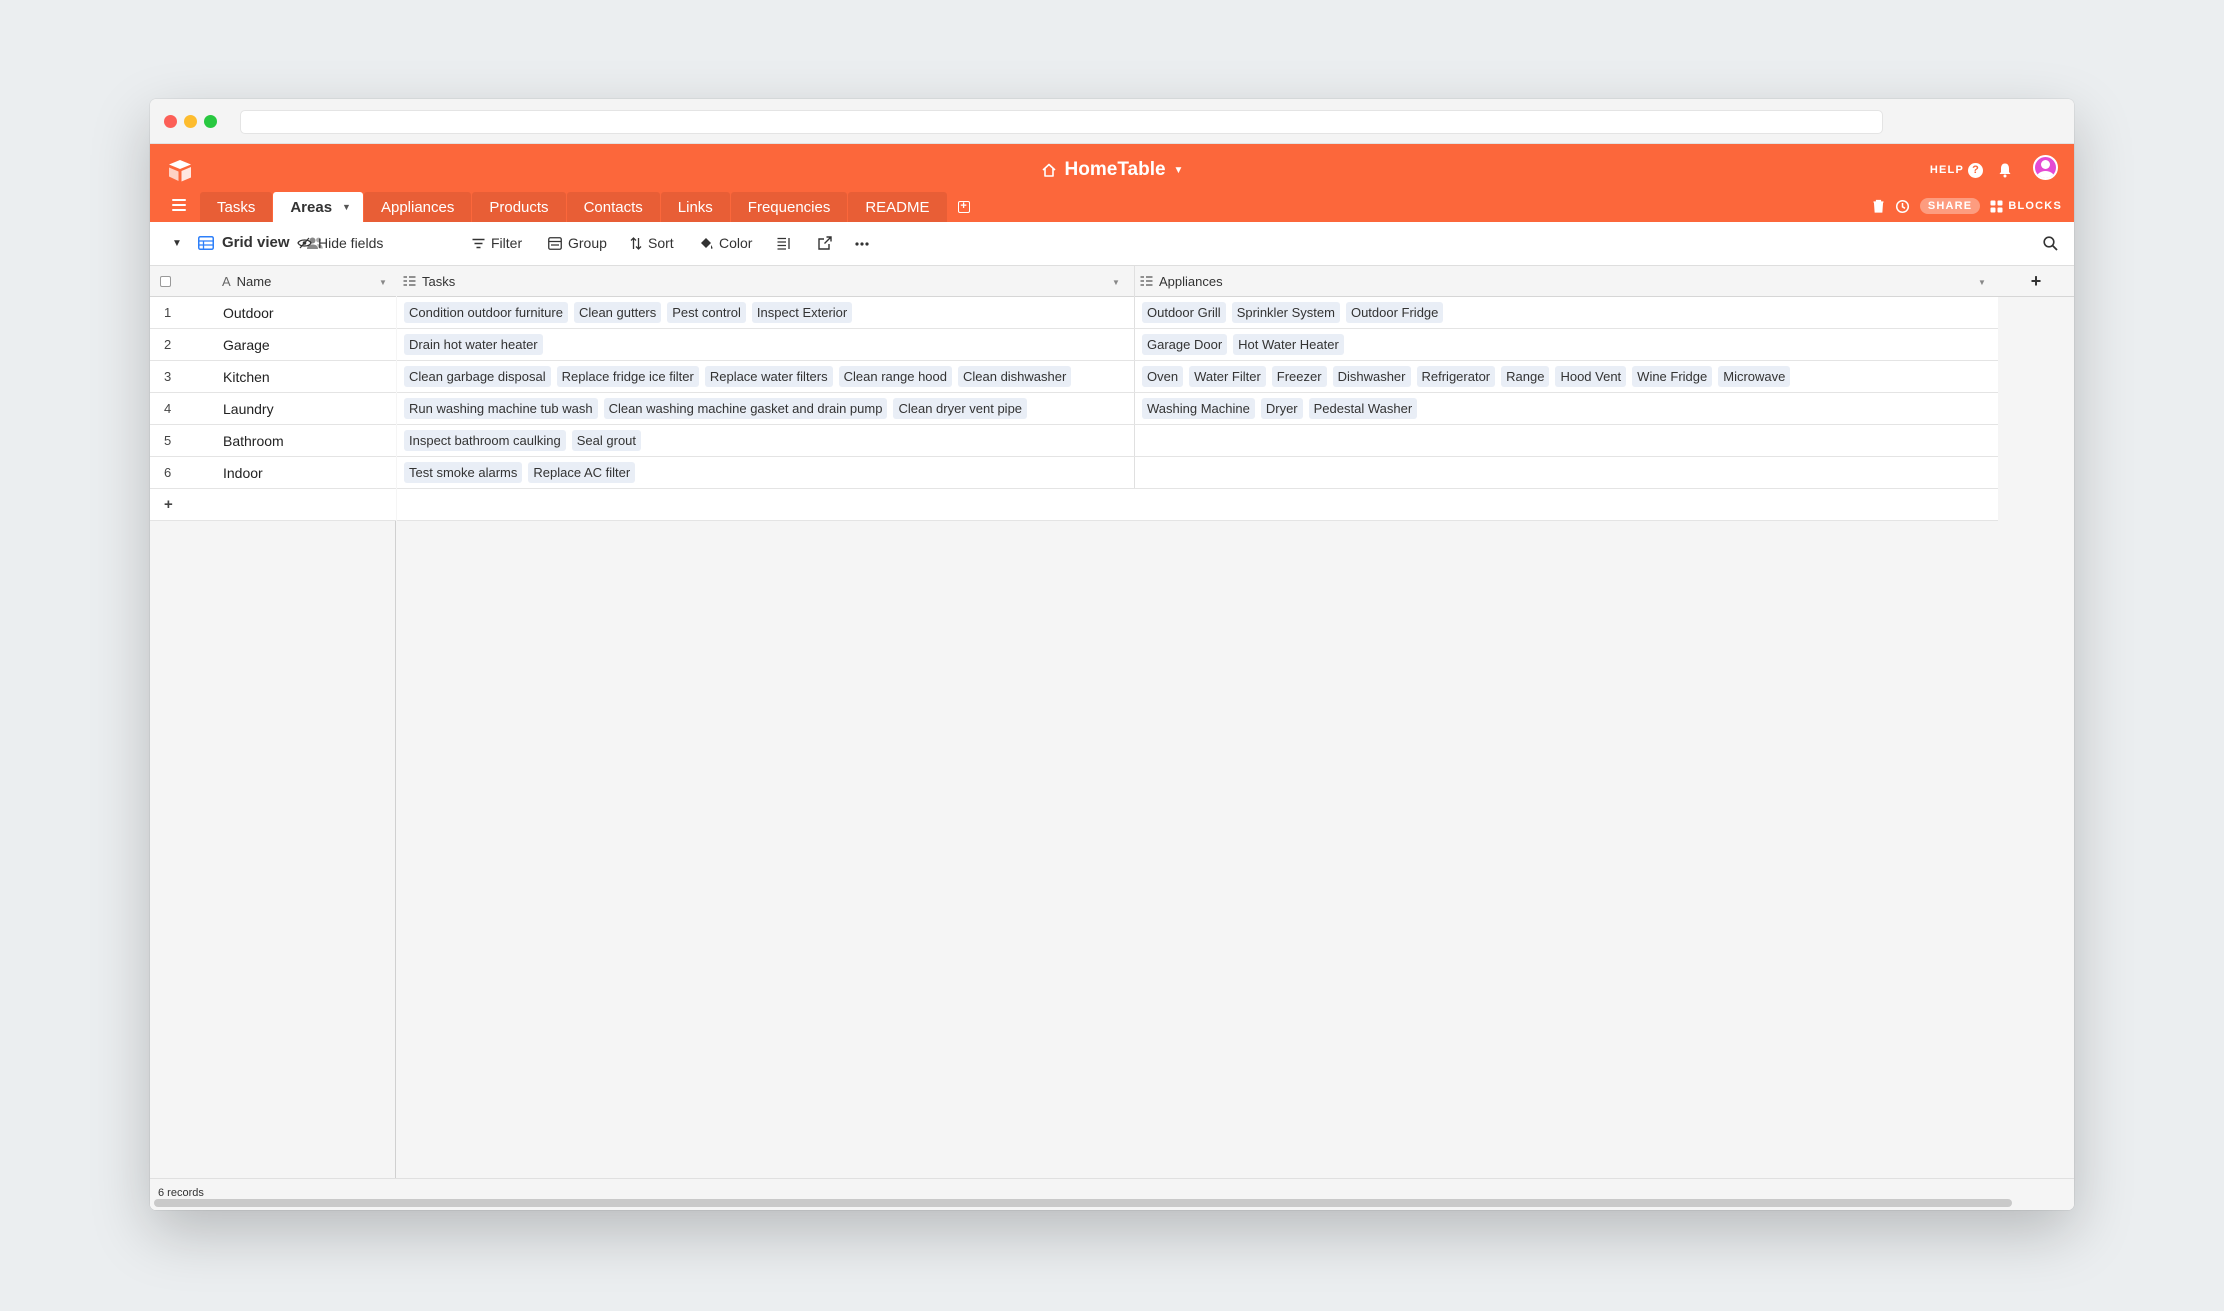 Image resolution: width=2224 pixels, height=1311 pixels. I want to click on more-options-icon, so click(862, 244).